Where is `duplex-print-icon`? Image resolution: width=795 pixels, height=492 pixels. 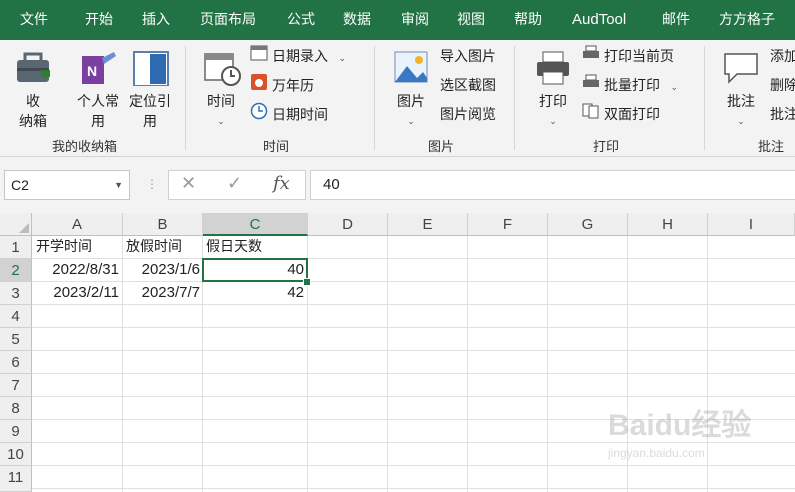 duplex-print-icon is located at coordinates (591, 115).